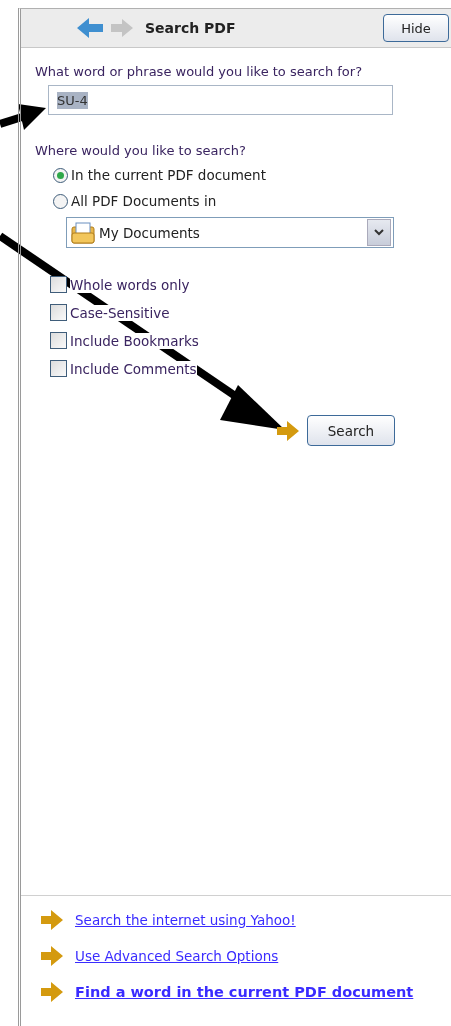  Describe the element at coordinates (134, 340) in the screenshot. I see `checkbox-label: Include Bookmarks` at that location.